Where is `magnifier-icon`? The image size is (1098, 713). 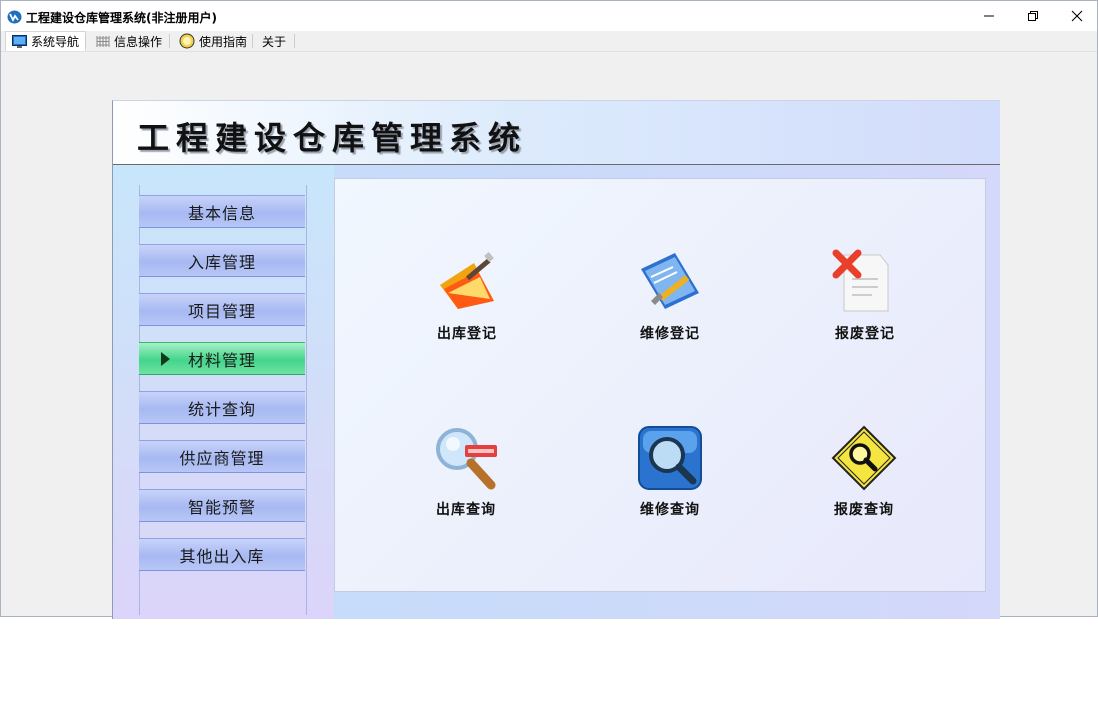
magnifier-icon is located at coordinates (466, 459).